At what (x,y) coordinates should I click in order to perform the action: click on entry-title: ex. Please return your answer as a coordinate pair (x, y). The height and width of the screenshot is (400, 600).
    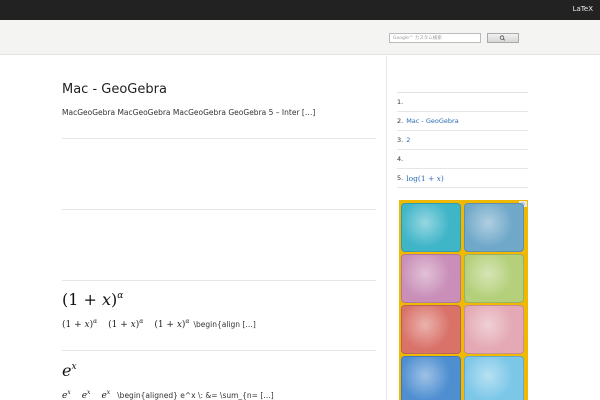
    Looking at the image, I should click on (69, 370).